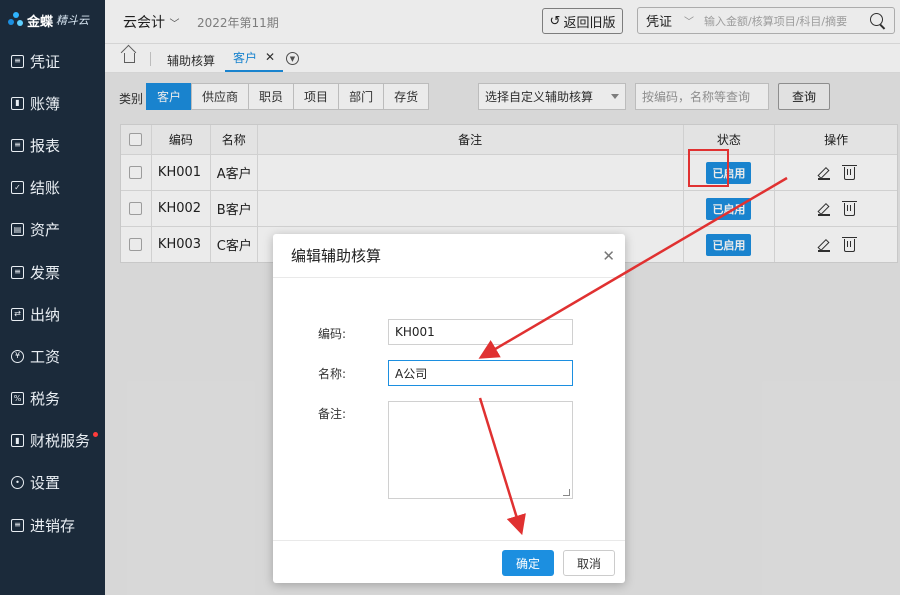 Image resolution: width=900 pixels, height=595 pixels. I want to click on sidebar-item-asset: ▤ 资产, so click(52, 230).